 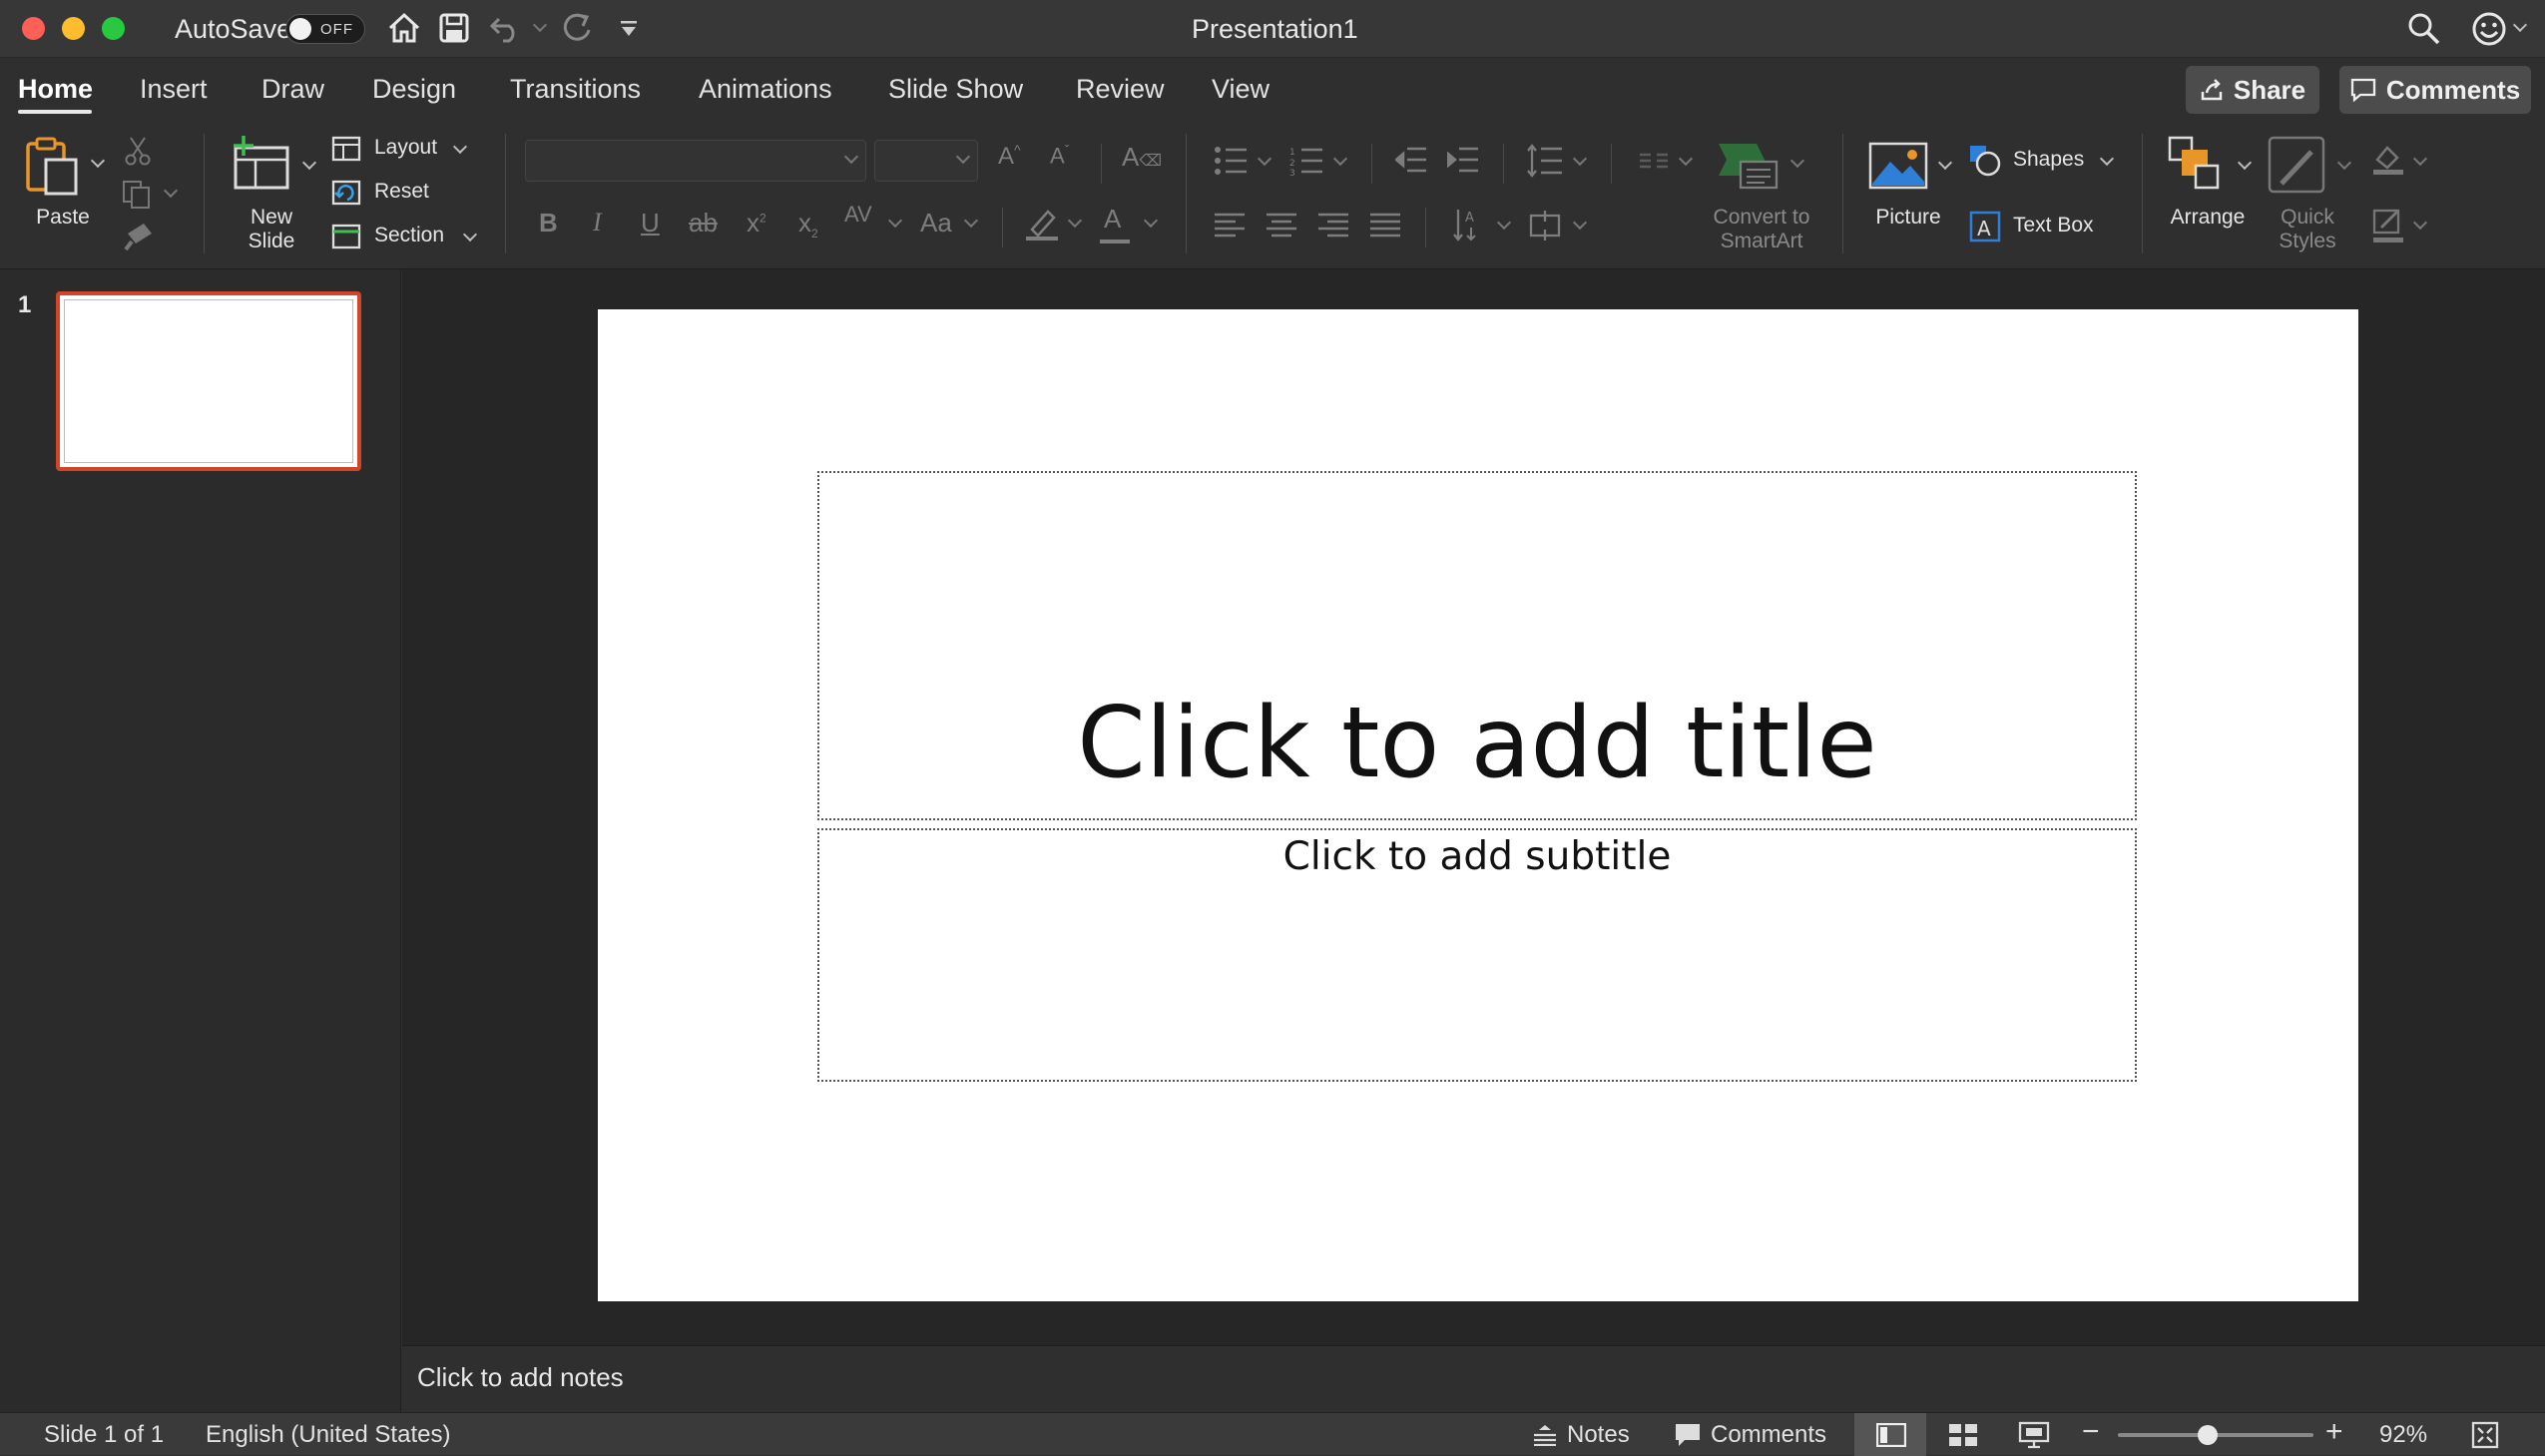 What do you see at coordinates (2297, 167) in the screenshot?
I see `quick-styles-icon` at bounding box center [2297, 167].